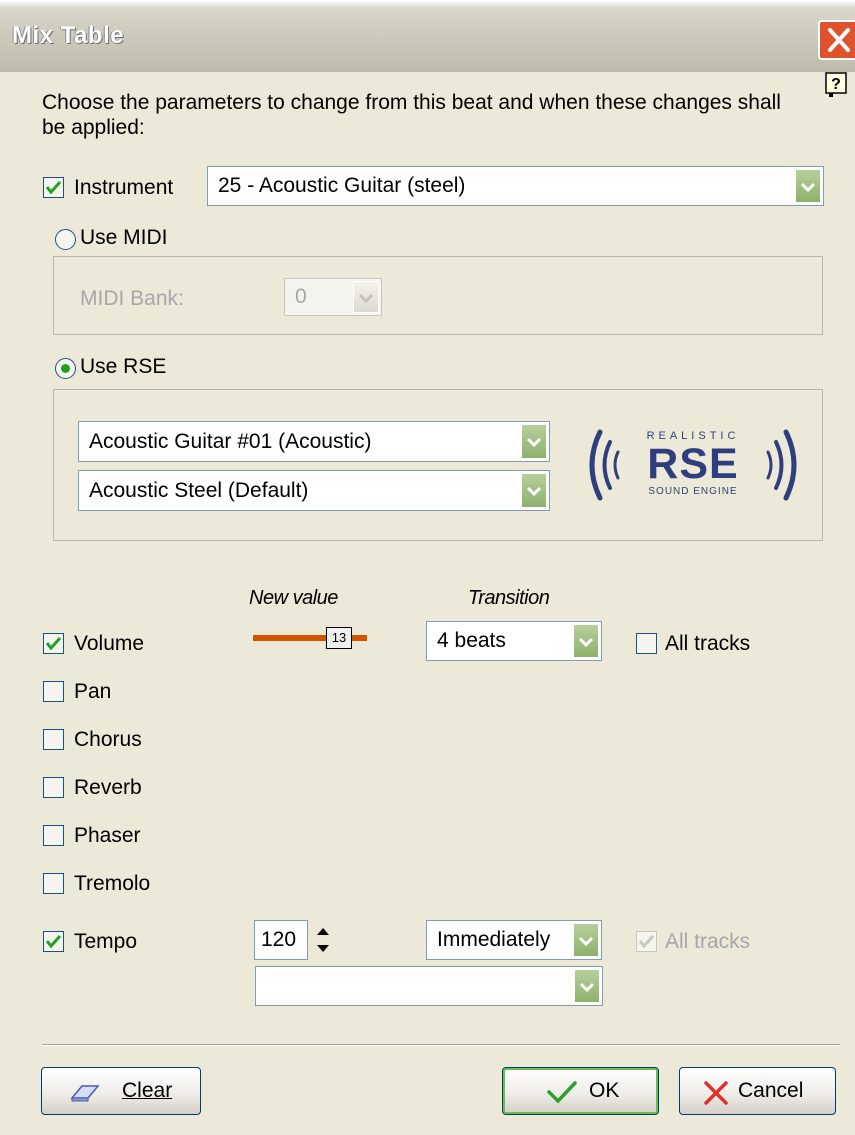 This screenshot has width=855, height=1135. What do you see at coordinates (121, 1091) in the screenshot?
I see `clear-button: Clear` at bounding box center [121, 1091].